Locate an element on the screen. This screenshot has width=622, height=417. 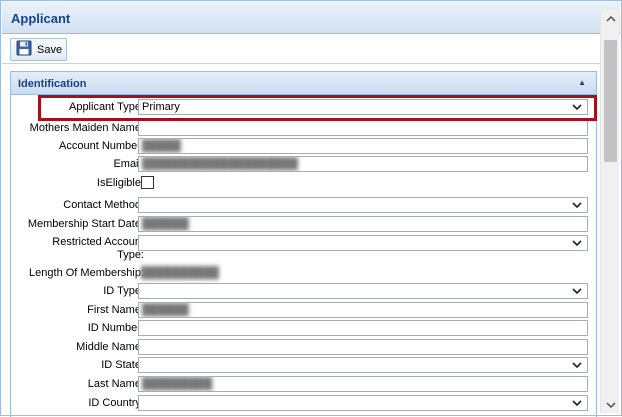
is-eligible-label: IsEligible: is located at coordinates (120, 183).